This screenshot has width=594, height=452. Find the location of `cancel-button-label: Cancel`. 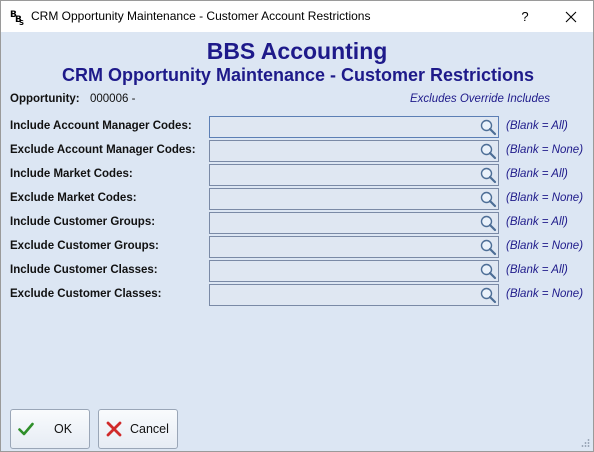

cancel-button-label: Cancel is located at coordinates (149, 429).